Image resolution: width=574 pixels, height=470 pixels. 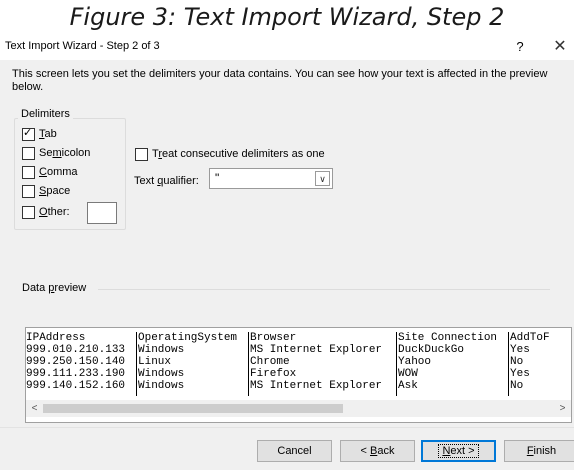 What do you see at coordinates (562, 408) in the screenshot?
I see `scroll-right-icon: >` at bounding box center [562, 408].